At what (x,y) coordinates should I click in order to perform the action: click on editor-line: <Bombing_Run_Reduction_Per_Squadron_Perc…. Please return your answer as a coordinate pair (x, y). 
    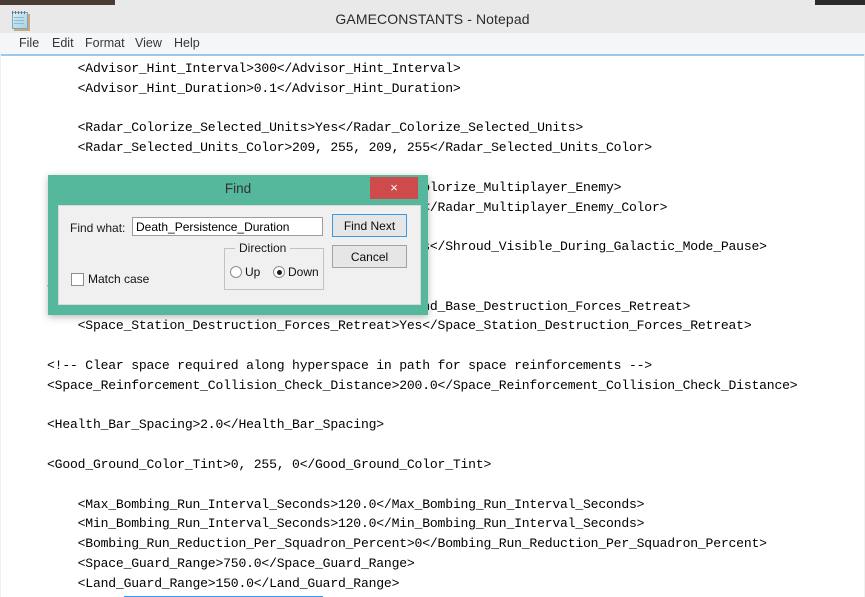
    Looking at the image, I should click on (407, 544).